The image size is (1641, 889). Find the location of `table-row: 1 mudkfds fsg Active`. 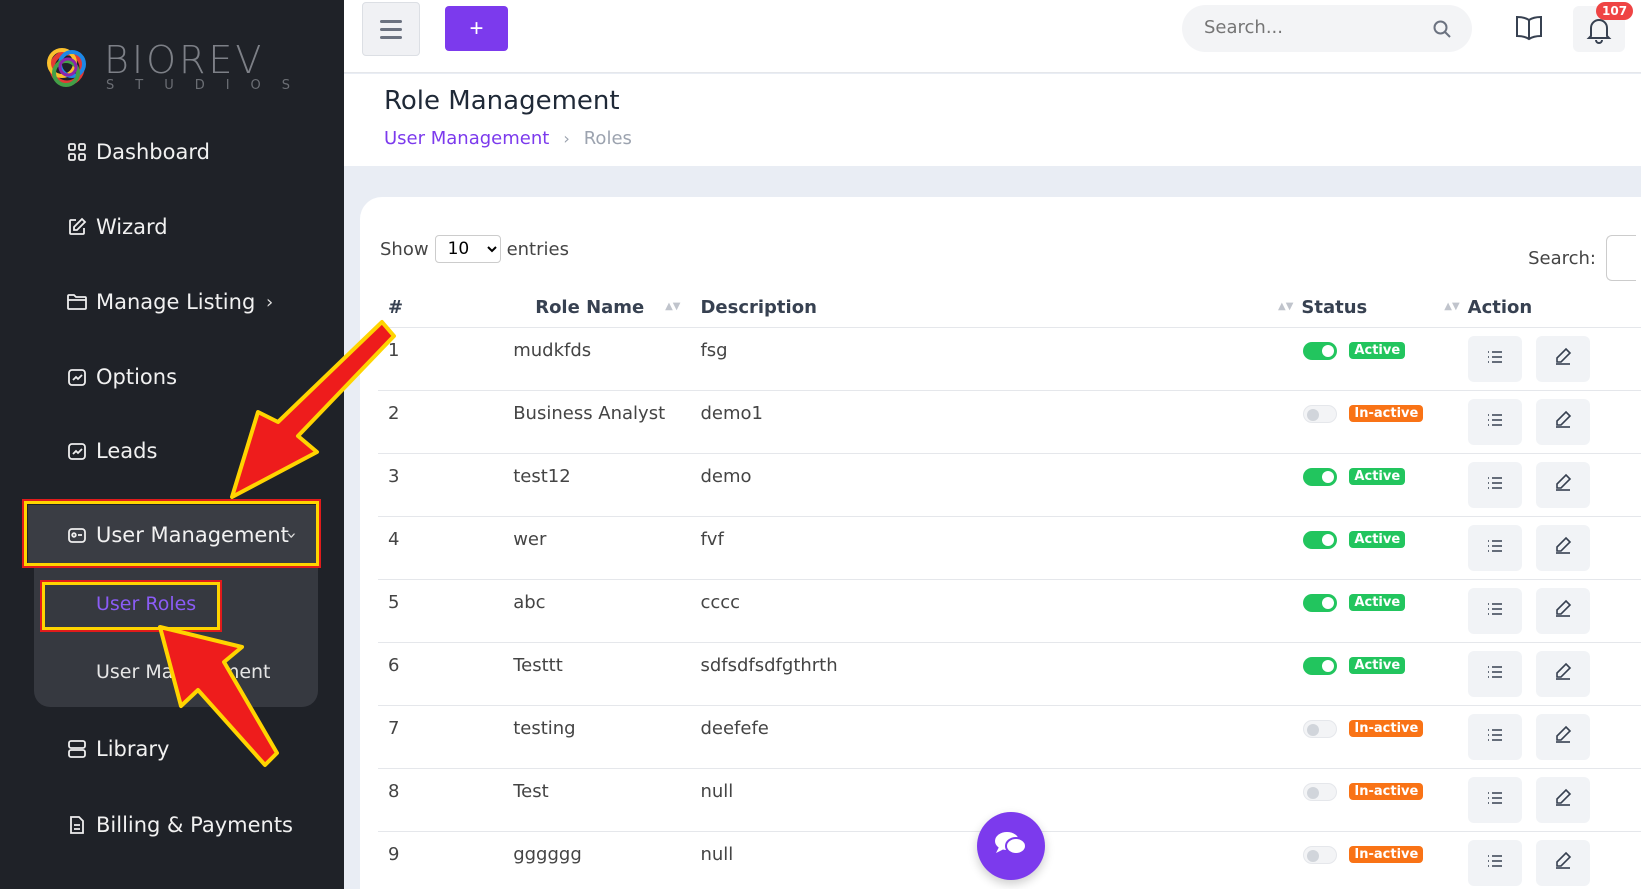

table-row: 1 mudkfds fsg Active is located at coordinates (1009, 359).